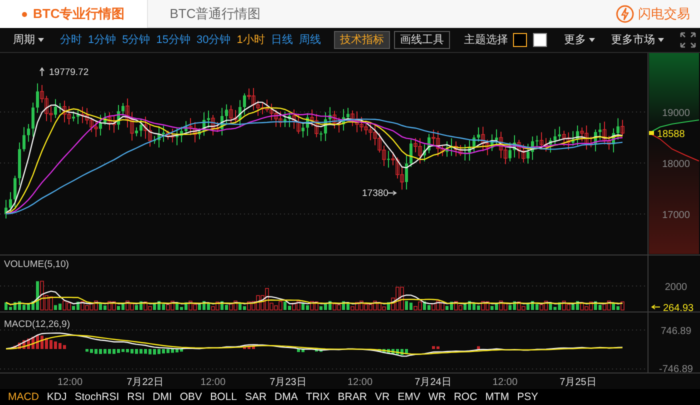 The width and height of the screenshot is (700, 405). Describe the element at coordinates (136, 40) in the screenshot. I see `interval-tab: 5分钟` at that location.